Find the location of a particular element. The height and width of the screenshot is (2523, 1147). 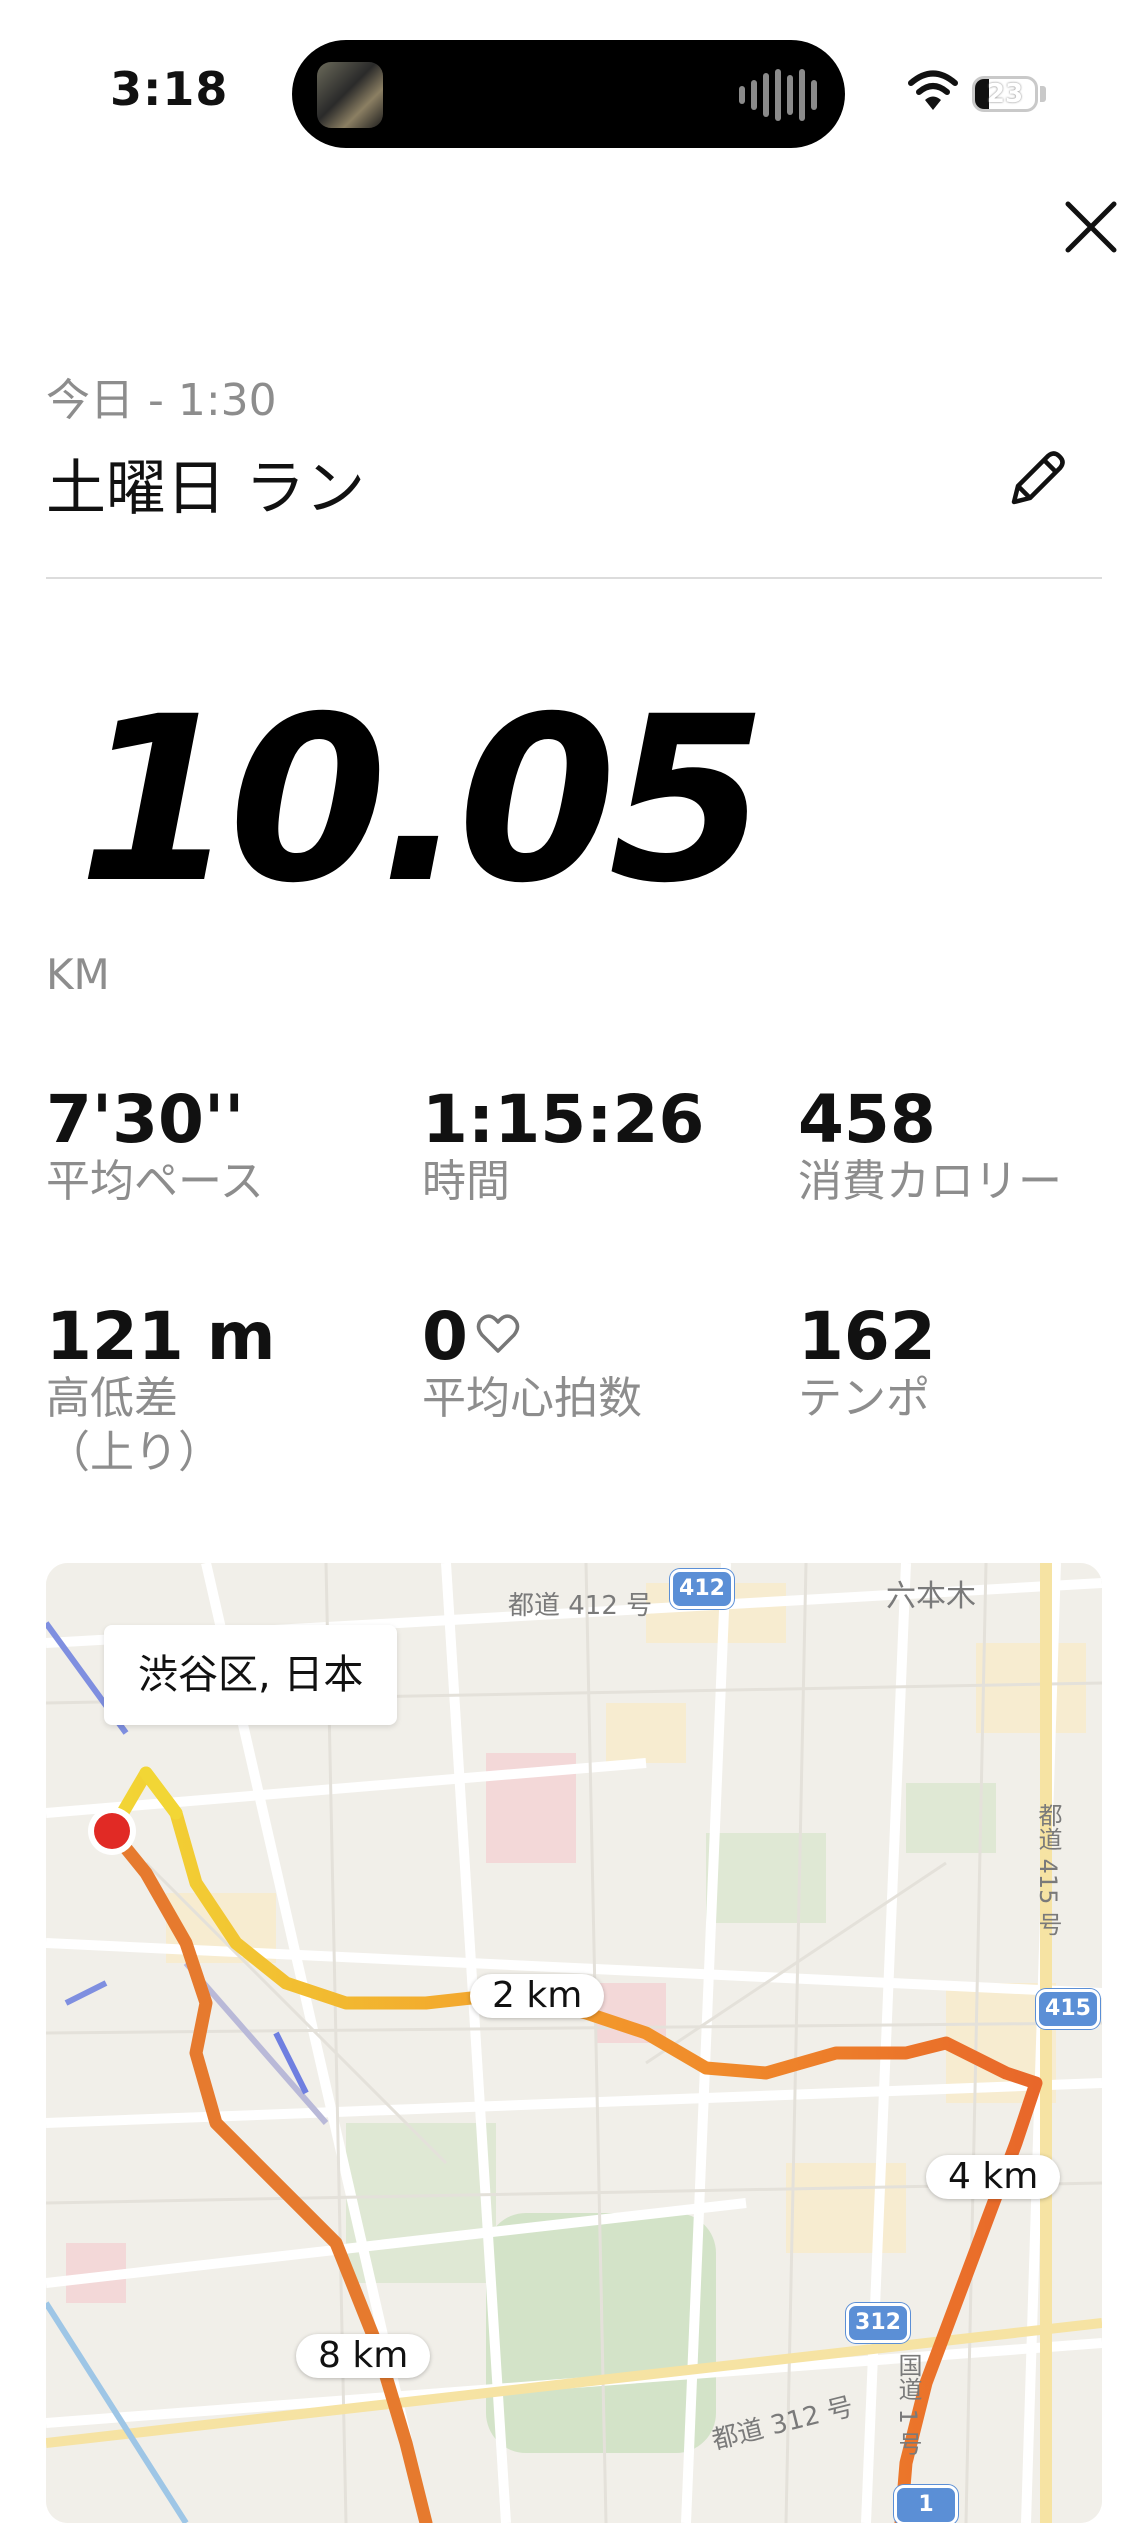

stat-label: 高低差 （上り） is located at coordinates (134, 1425).